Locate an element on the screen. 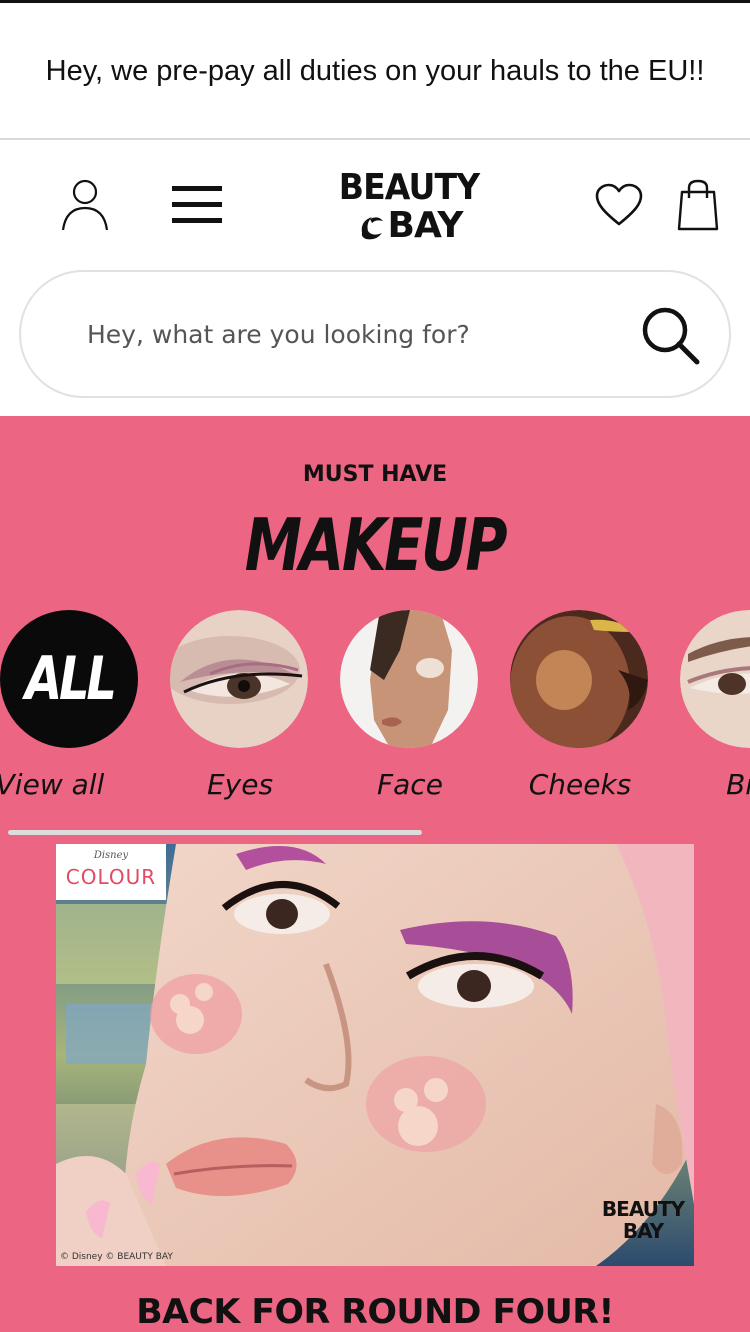 Image resolution: width=750 pixels, height=1332 pixels. banana-icon is located at coordinates (372, 228).